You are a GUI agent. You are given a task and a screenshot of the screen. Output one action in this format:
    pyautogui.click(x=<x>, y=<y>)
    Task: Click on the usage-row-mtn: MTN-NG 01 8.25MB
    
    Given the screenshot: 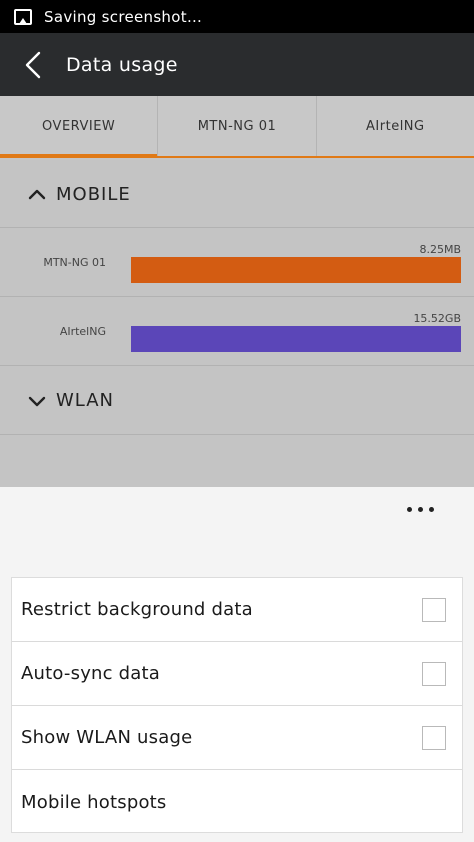 What is the action you would take?
    pyautogui.click(x=237, y=262)
    